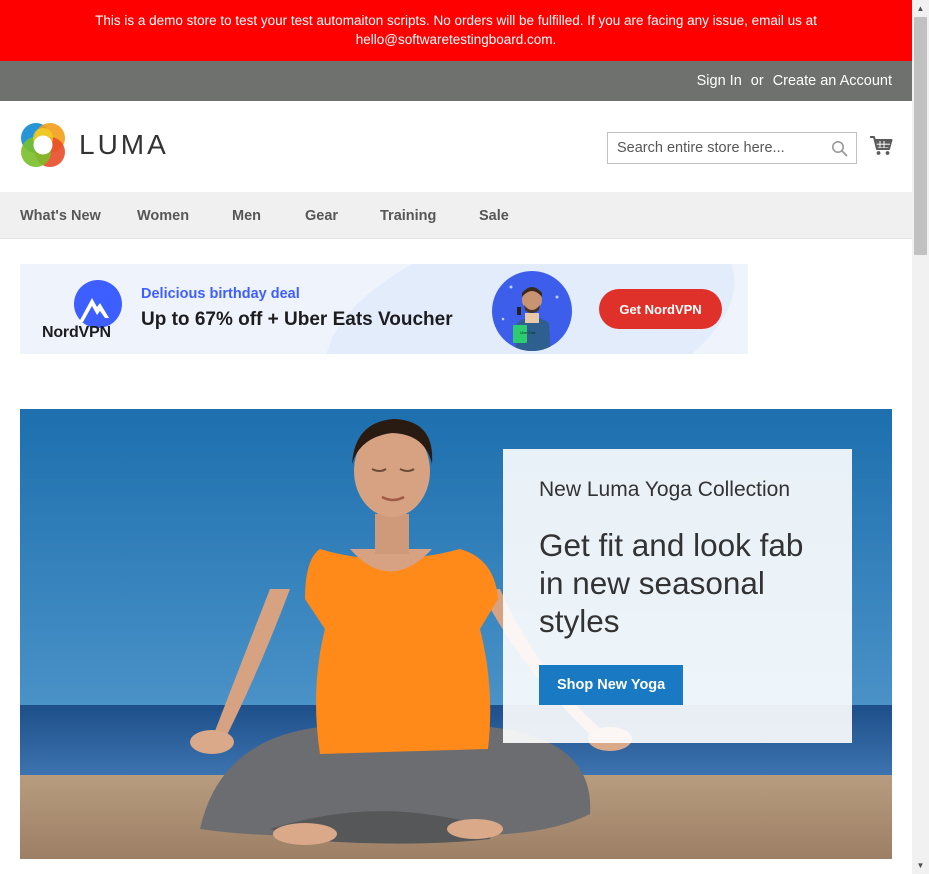 The height and width of the screenshot is (874, 929). What do you see at coordinates (664, 489) in the screenshot?
I see `hero-kicker: New Luma Yoga Collection` at bounding box center [664, 489].